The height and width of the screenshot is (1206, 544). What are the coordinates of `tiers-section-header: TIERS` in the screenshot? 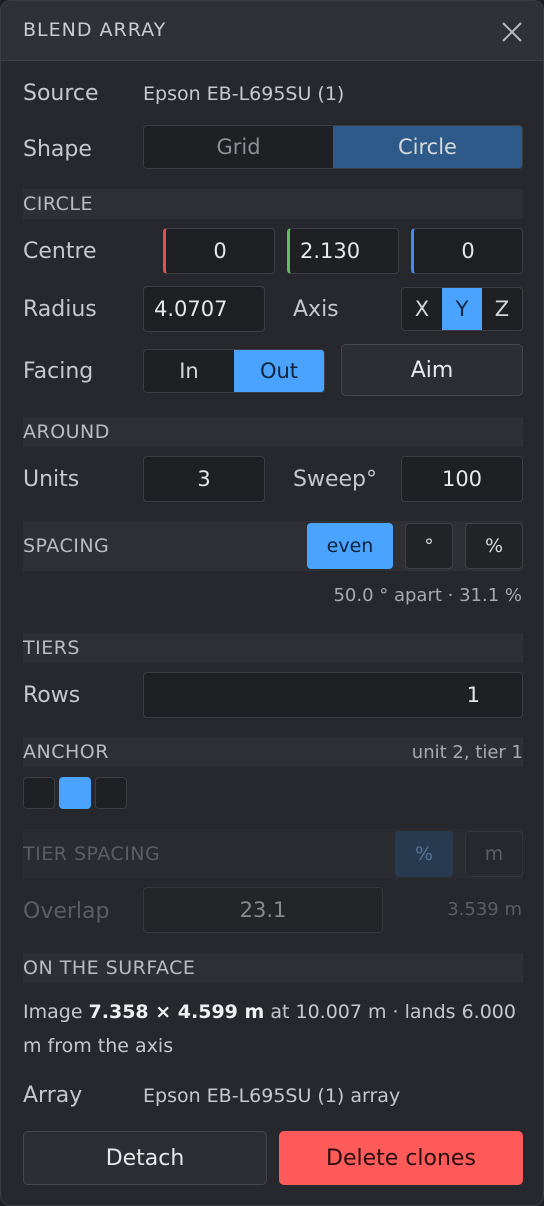 It's located at (273, 648).